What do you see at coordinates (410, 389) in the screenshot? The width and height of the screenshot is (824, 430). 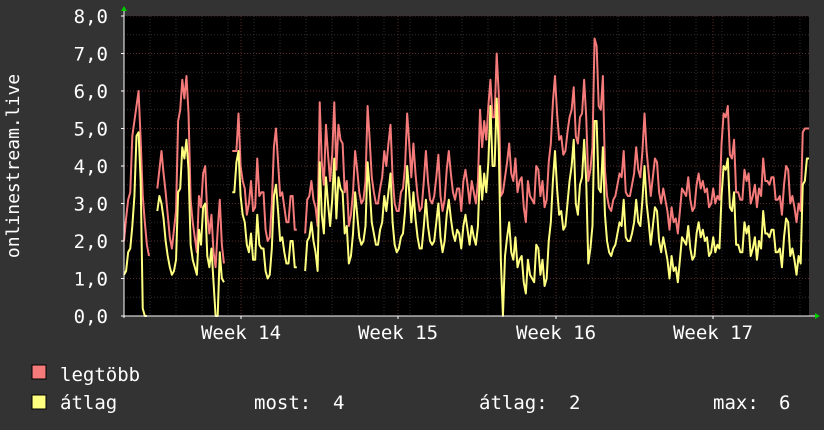 I see `legend: legtöbb átlag most: 4 átlag: 2 max: 6` at bounding box center [410, 389].